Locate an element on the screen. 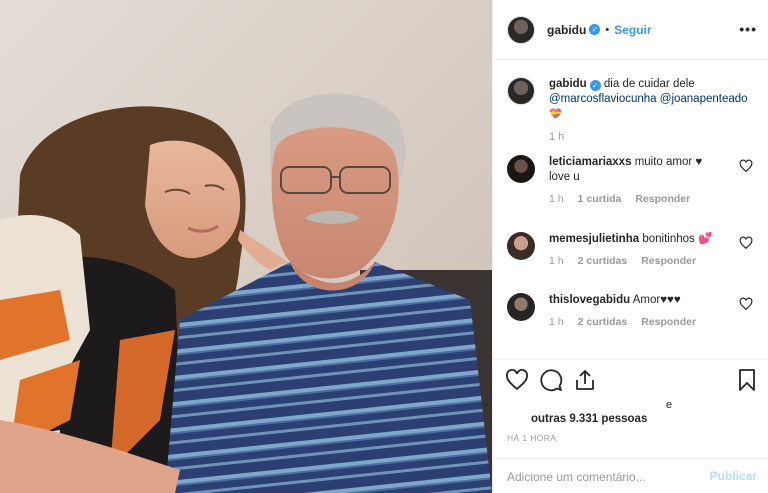 Image resolution: width=768 pixels, height=493 pixels. comment-text: memesjulietinha bonitinhos 💕 is located at coordinates (634, 239).